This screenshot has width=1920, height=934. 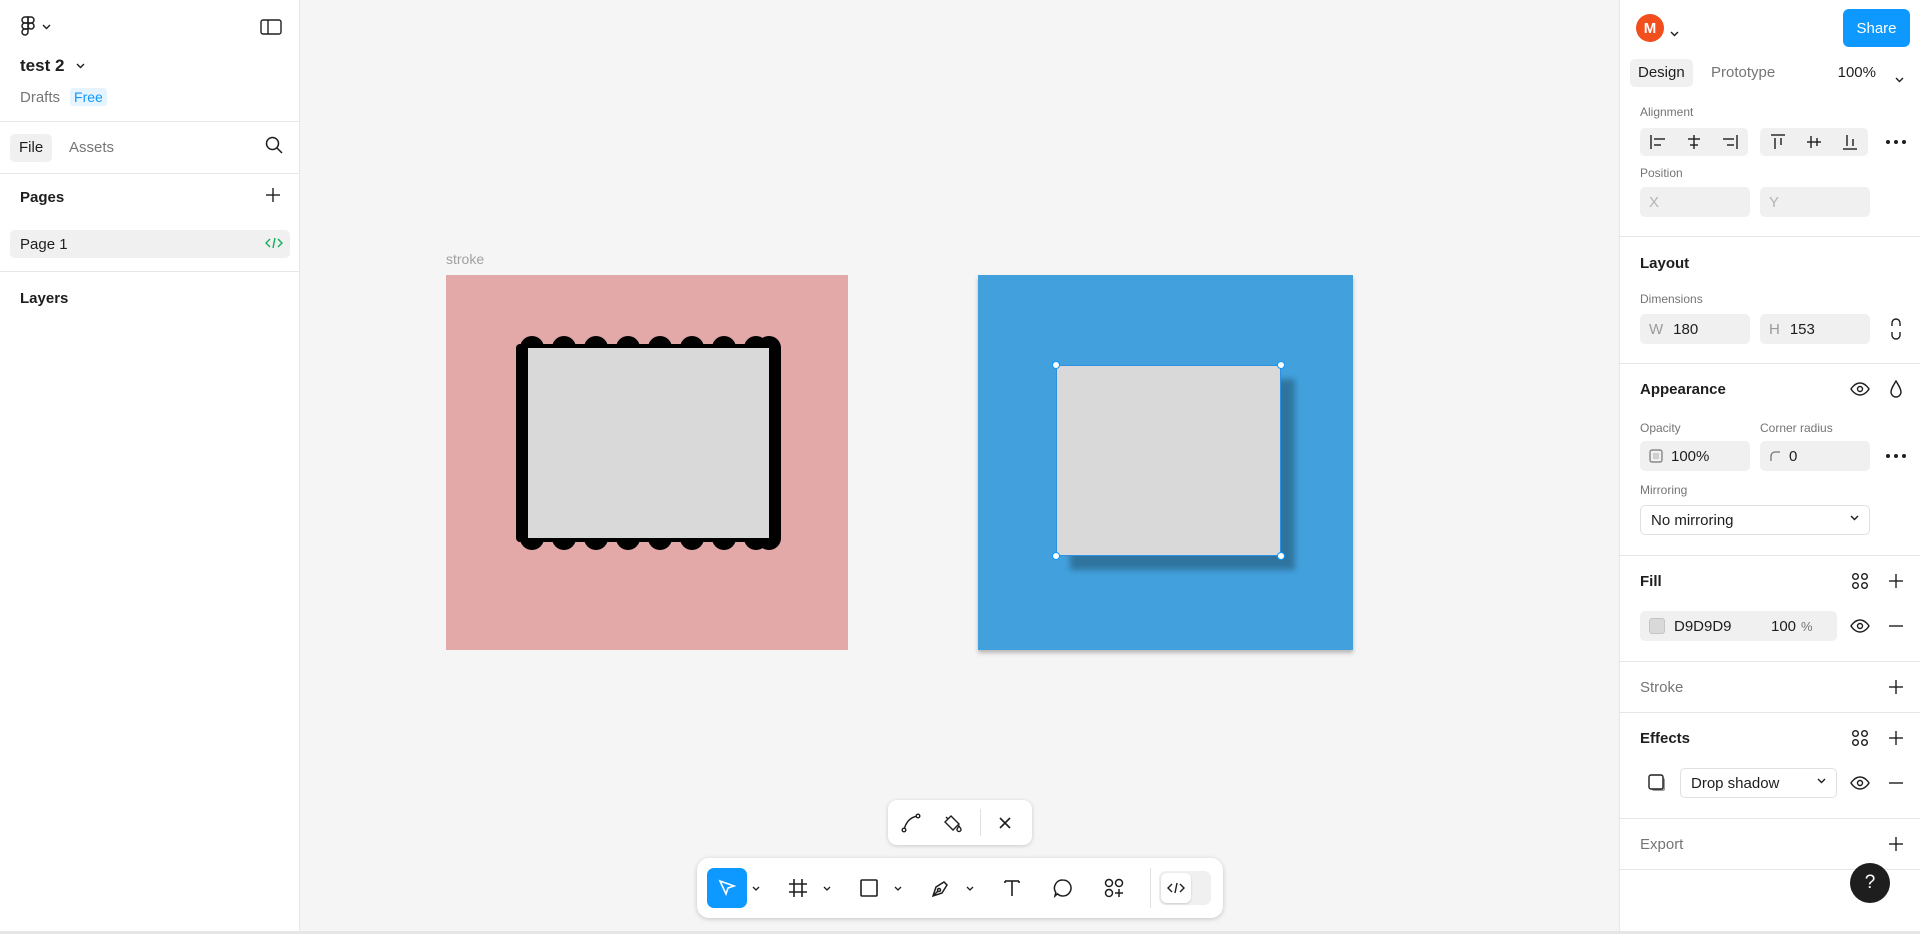 I want to click on scalloped-rectangle, so click(x=648, y=443).